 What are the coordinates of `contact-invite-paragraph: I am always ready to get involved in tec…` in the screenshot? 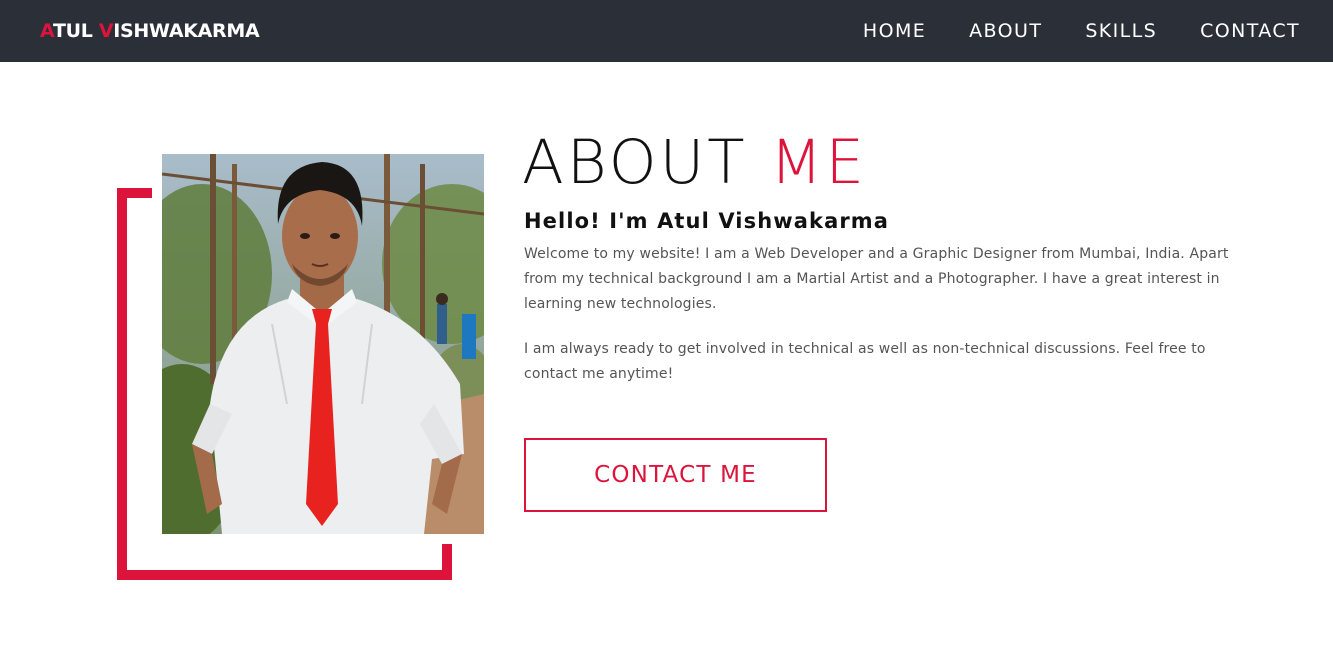 It's located at (865, 361).